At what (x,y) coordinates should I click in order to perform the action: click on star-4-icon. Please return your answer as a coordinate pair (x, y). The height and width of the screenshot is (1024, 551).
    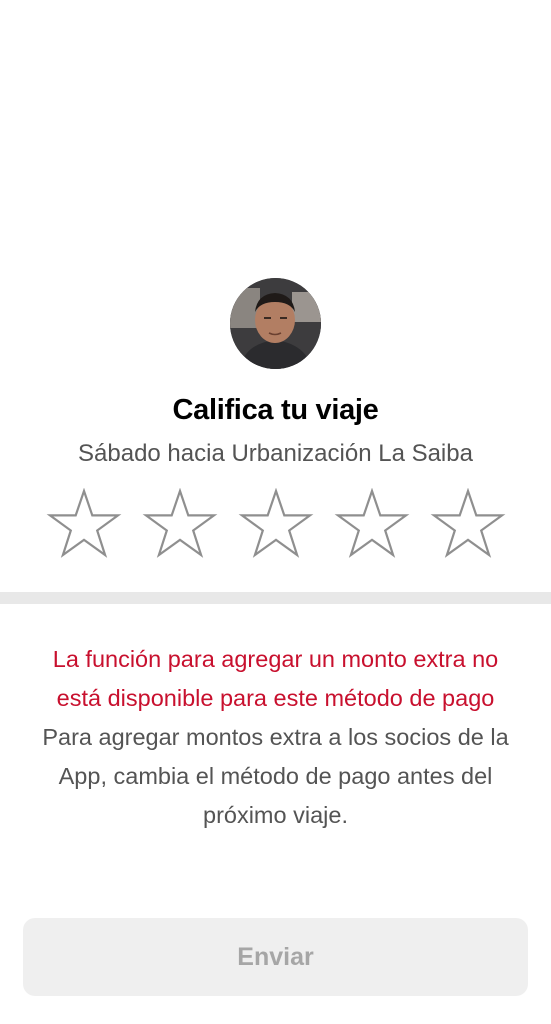
    Looking at the image, I should click on (372, 524).